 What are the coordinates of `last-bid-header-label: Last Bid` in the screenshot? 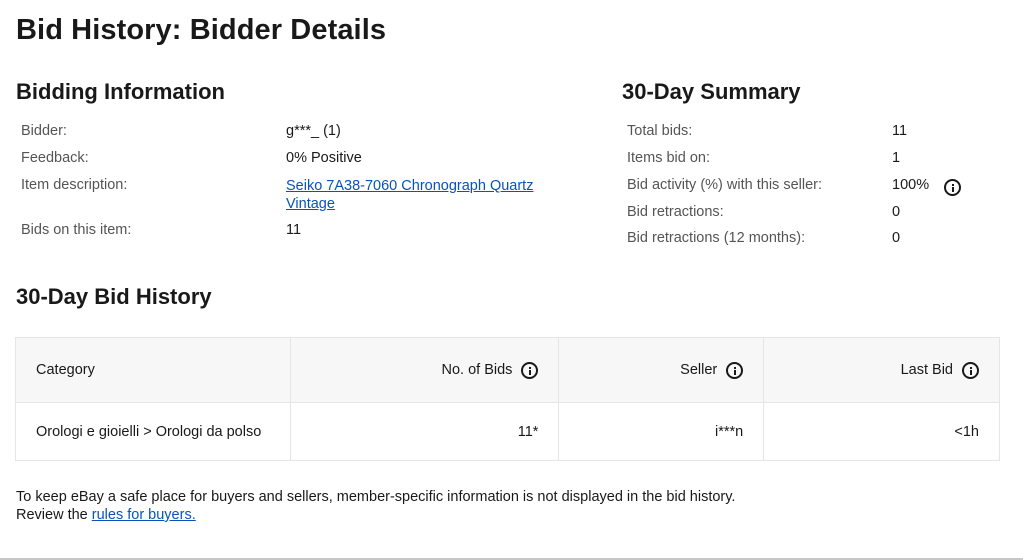 It's located at (926, 370).